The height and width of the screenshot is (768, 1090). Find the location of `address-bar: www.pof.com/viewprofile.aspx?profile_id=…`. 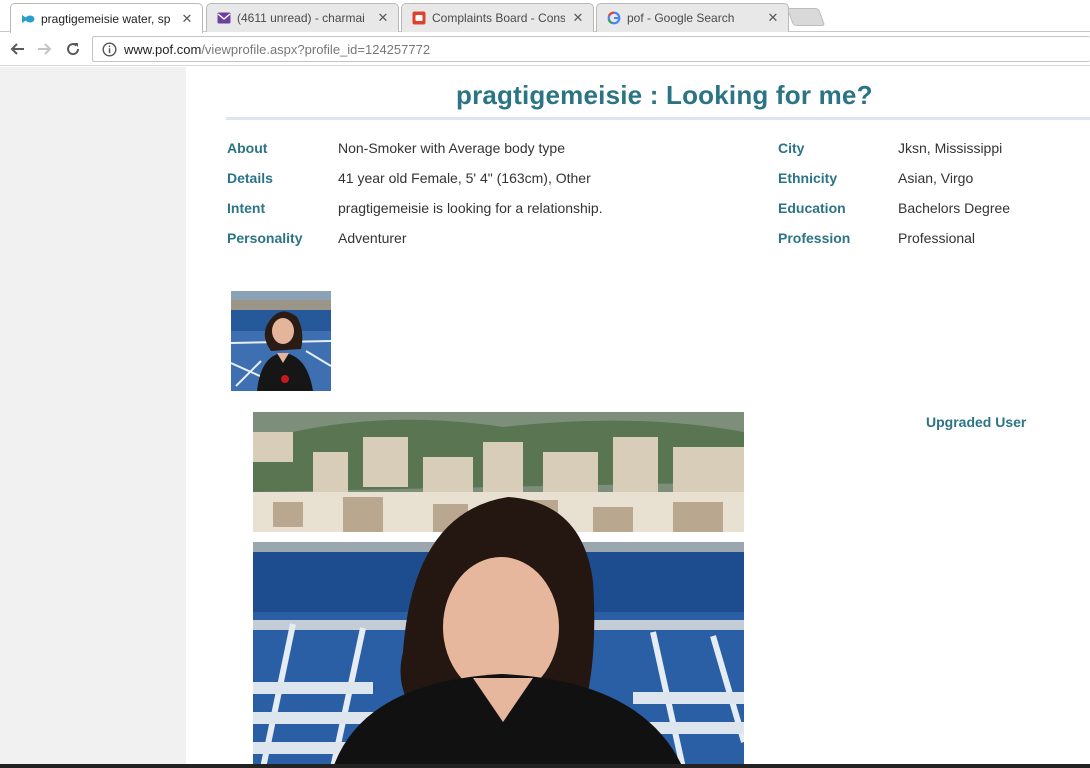

address-bar: www.pof.com/viewprofile.aspx?profile_id=… is located at coordinates (591, 49).